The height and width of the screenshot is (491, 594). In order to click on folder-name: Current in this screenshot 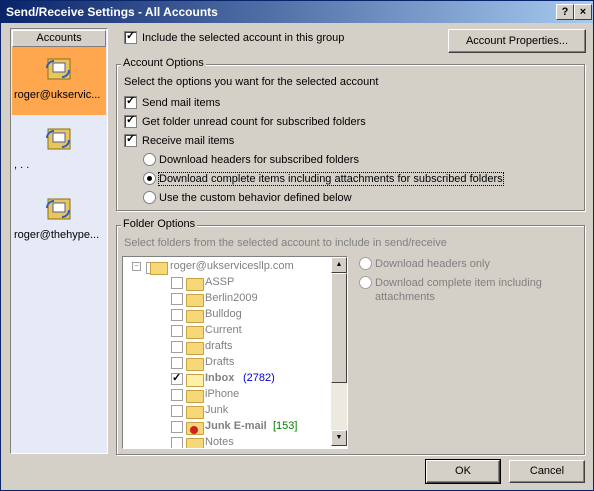, I will do `click(223, 330)`.